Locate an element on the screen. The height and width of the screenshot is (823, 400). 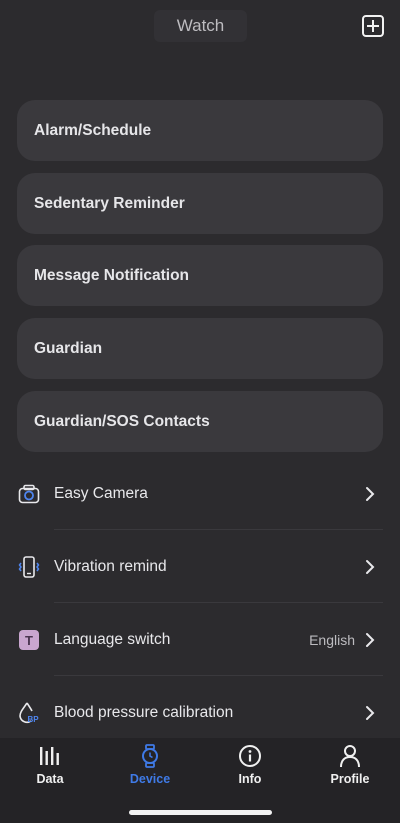
tab-device: Device is located at coordinates (150, 768).